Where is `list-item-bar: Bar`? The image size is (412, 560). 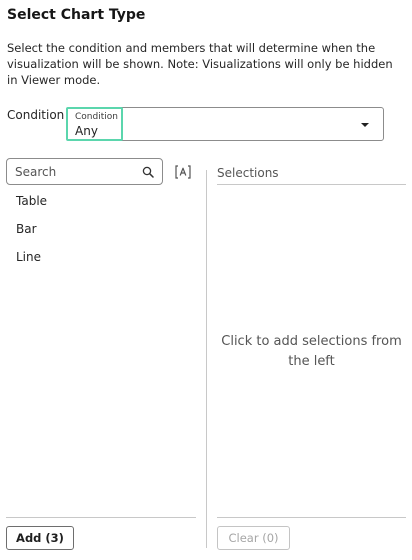
list-item-bar: Bar is located at coordinates (102, 232).